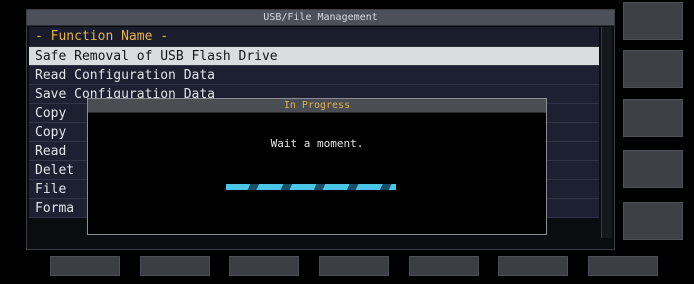  Describe the element at coordinates (317, 106) in the screenshot. I see `dialog-title: In Progress` at that location.